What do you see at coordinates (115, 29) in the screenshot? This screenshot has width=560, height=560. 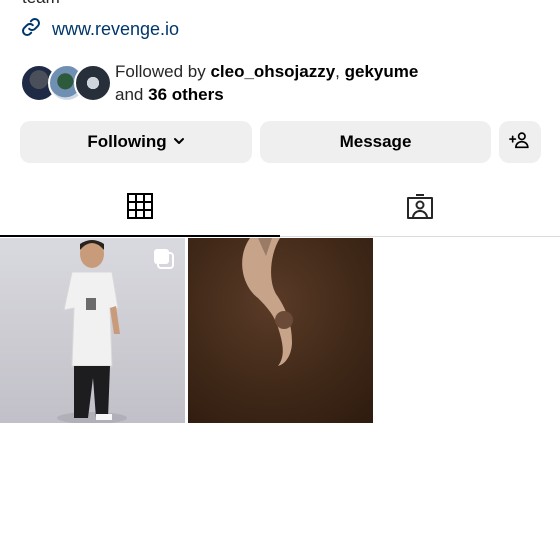 I see `profile-link: www.revenge.io` at bounding box center [115, 29].